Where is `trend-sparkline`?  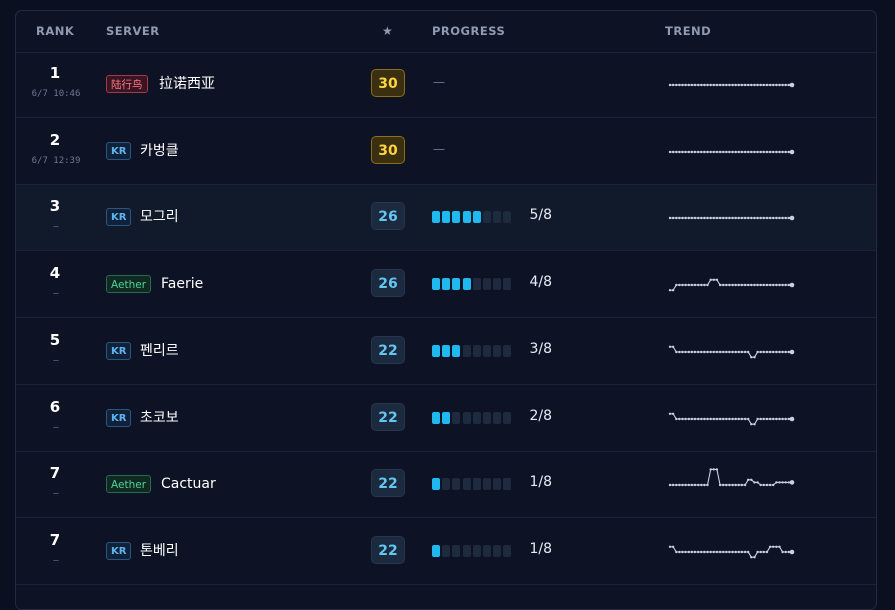 trend-sparkline is located at coordinates (731, 151).